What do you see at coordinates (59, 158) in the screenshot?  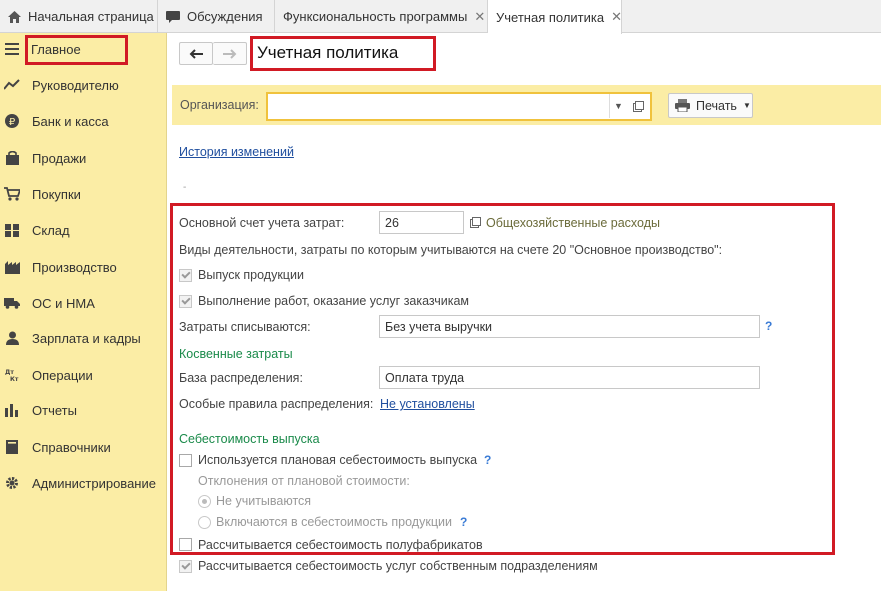 I see `sidebar-item-label: Продажи` at bounding box center [59, 158].